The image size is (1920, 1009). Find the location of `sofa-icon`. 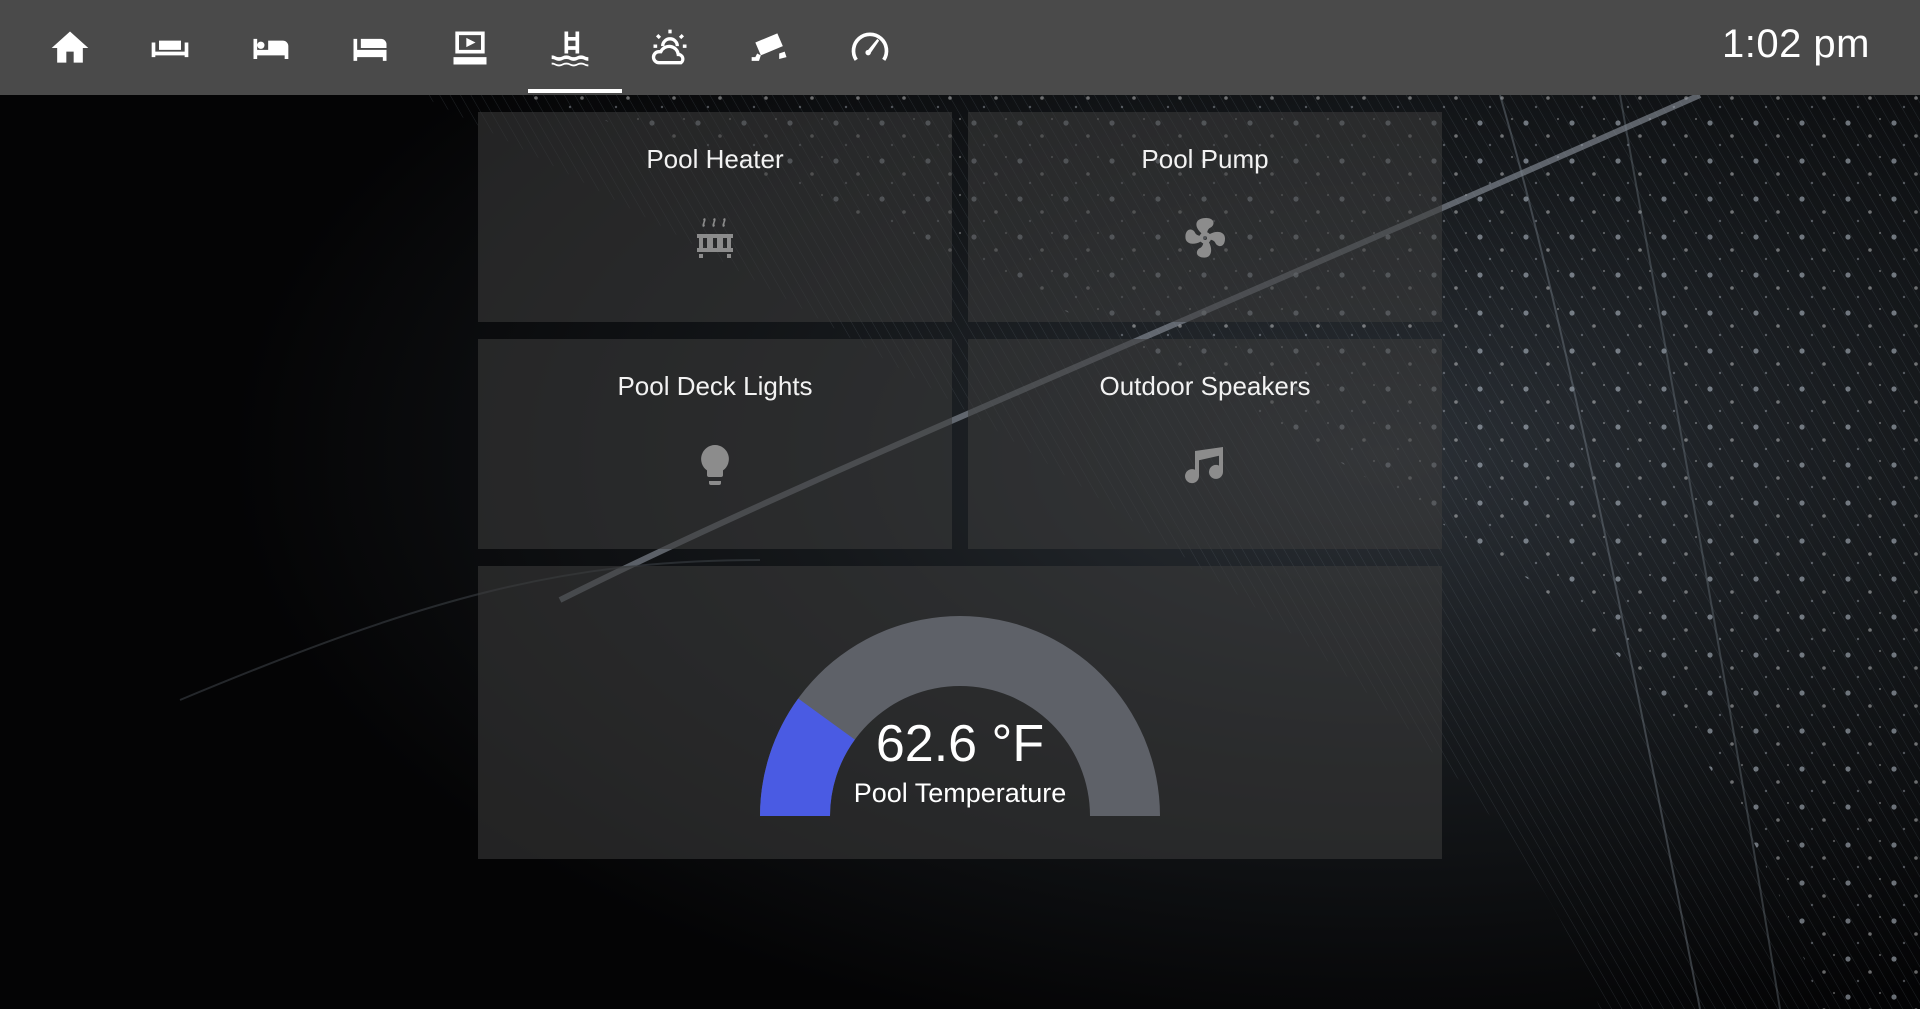

sofa-icon is located at coordinates (170, 48).